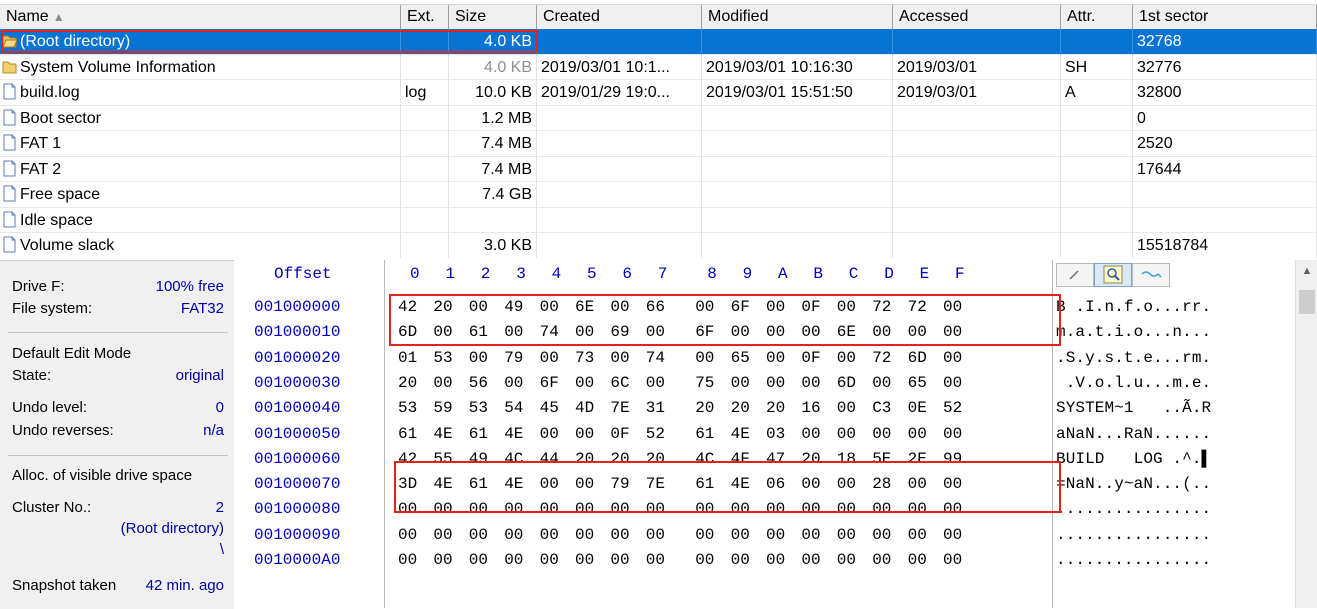 The height and width of the screenshot is (609, 1317). I want to click on hex-byte: 6E, so click(846, 332).